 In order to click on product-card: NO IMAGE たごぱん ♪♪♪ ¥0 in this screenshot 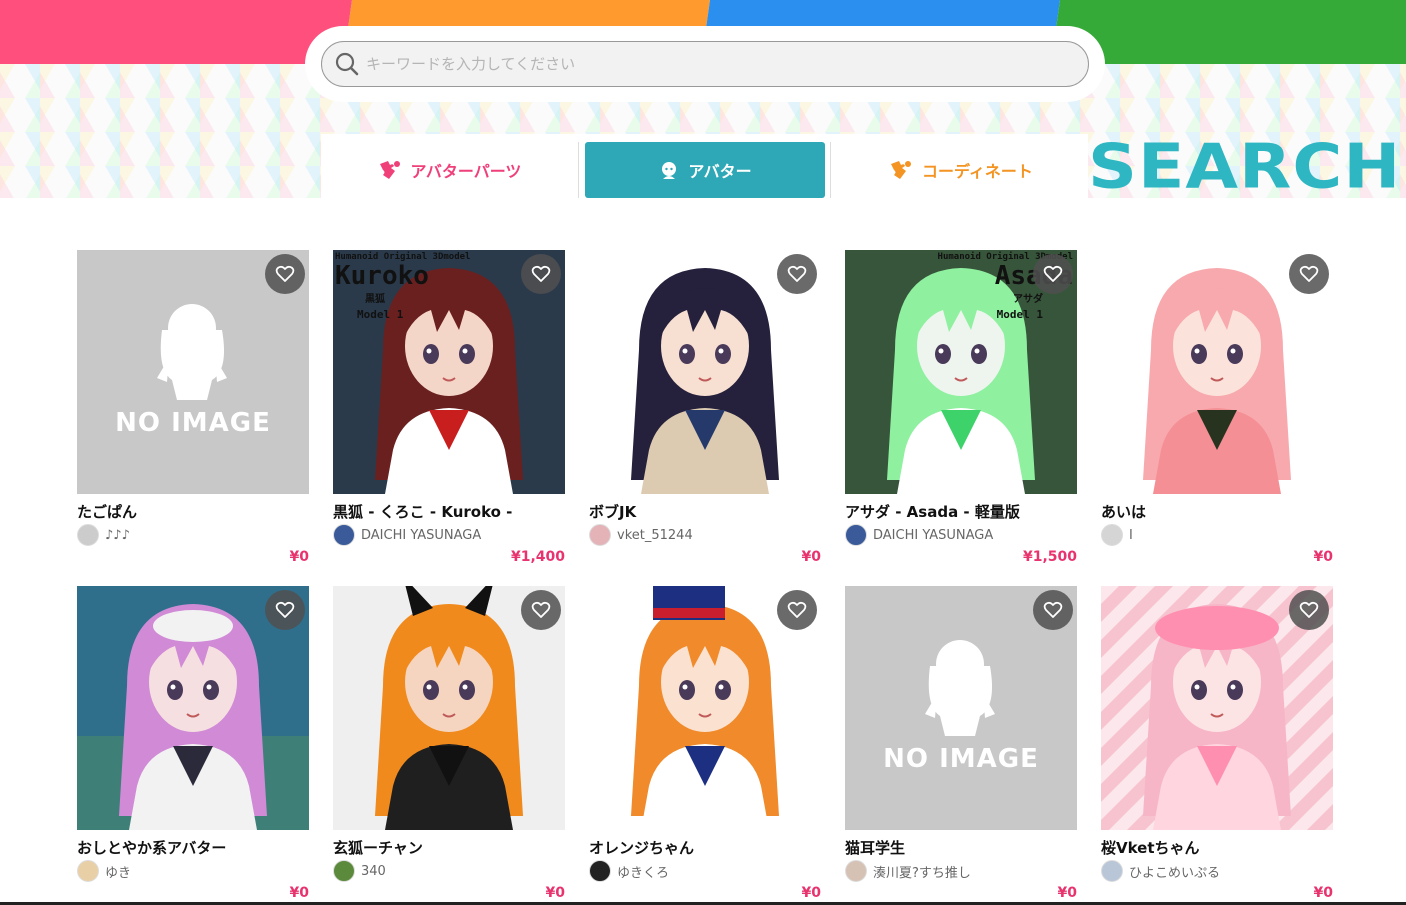, I will do `click(193, 410)`.